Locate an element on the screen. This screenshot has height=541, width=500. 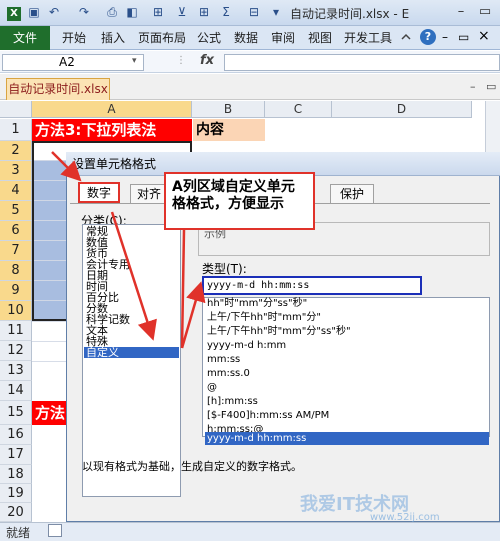
arrow-to-number-tab is located at coordinates (66, 166).